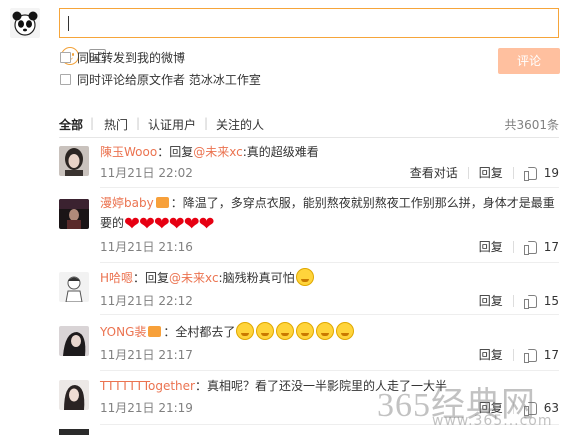 The image size is (572, 435). I want to click on repost-option: 同时转发到我的微博, so click(122, 57).